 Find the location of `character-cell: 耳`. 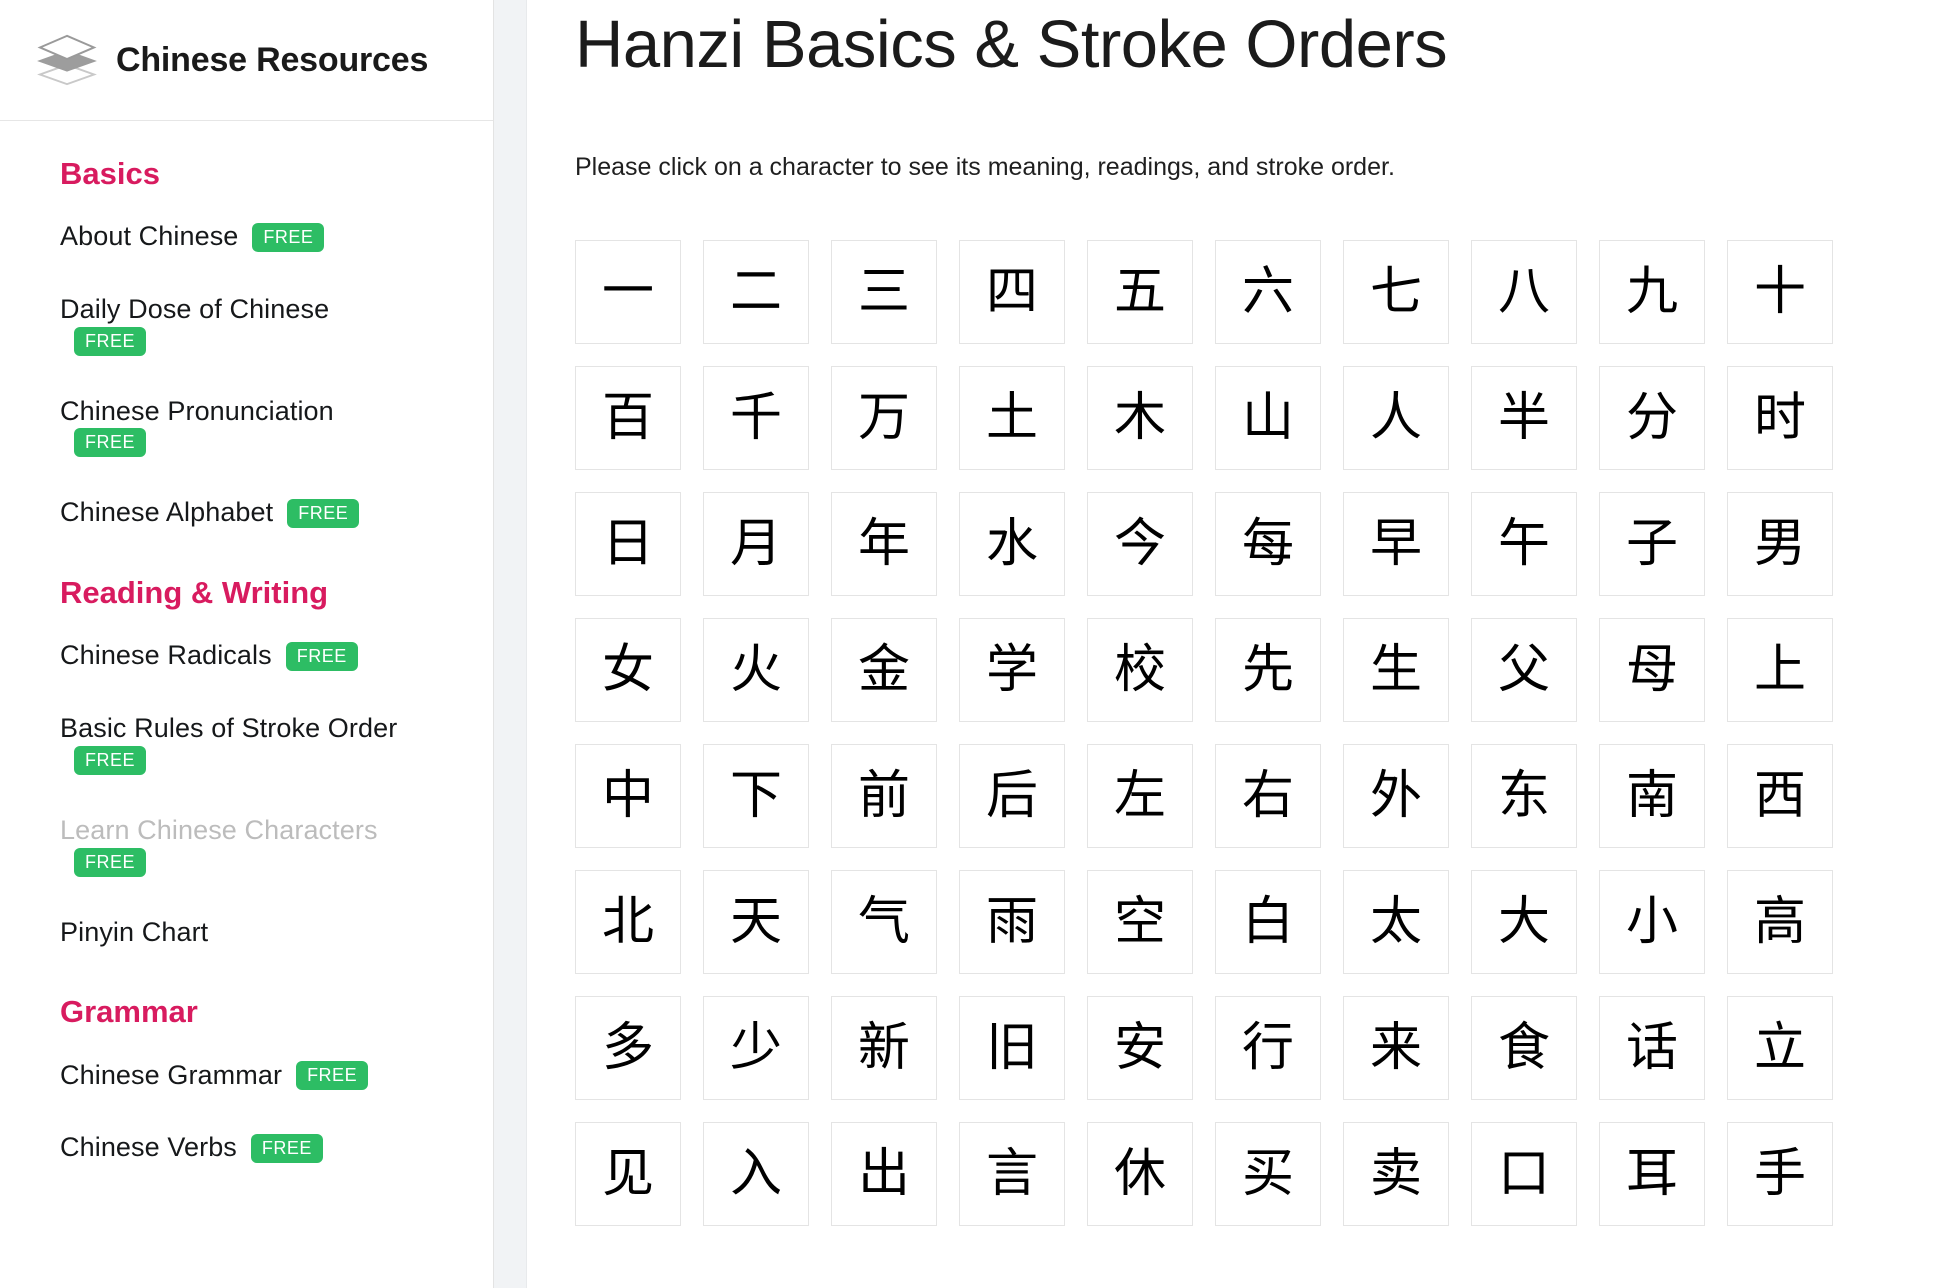

character-cell: 耳 is located at coordinates (1652, 1174).